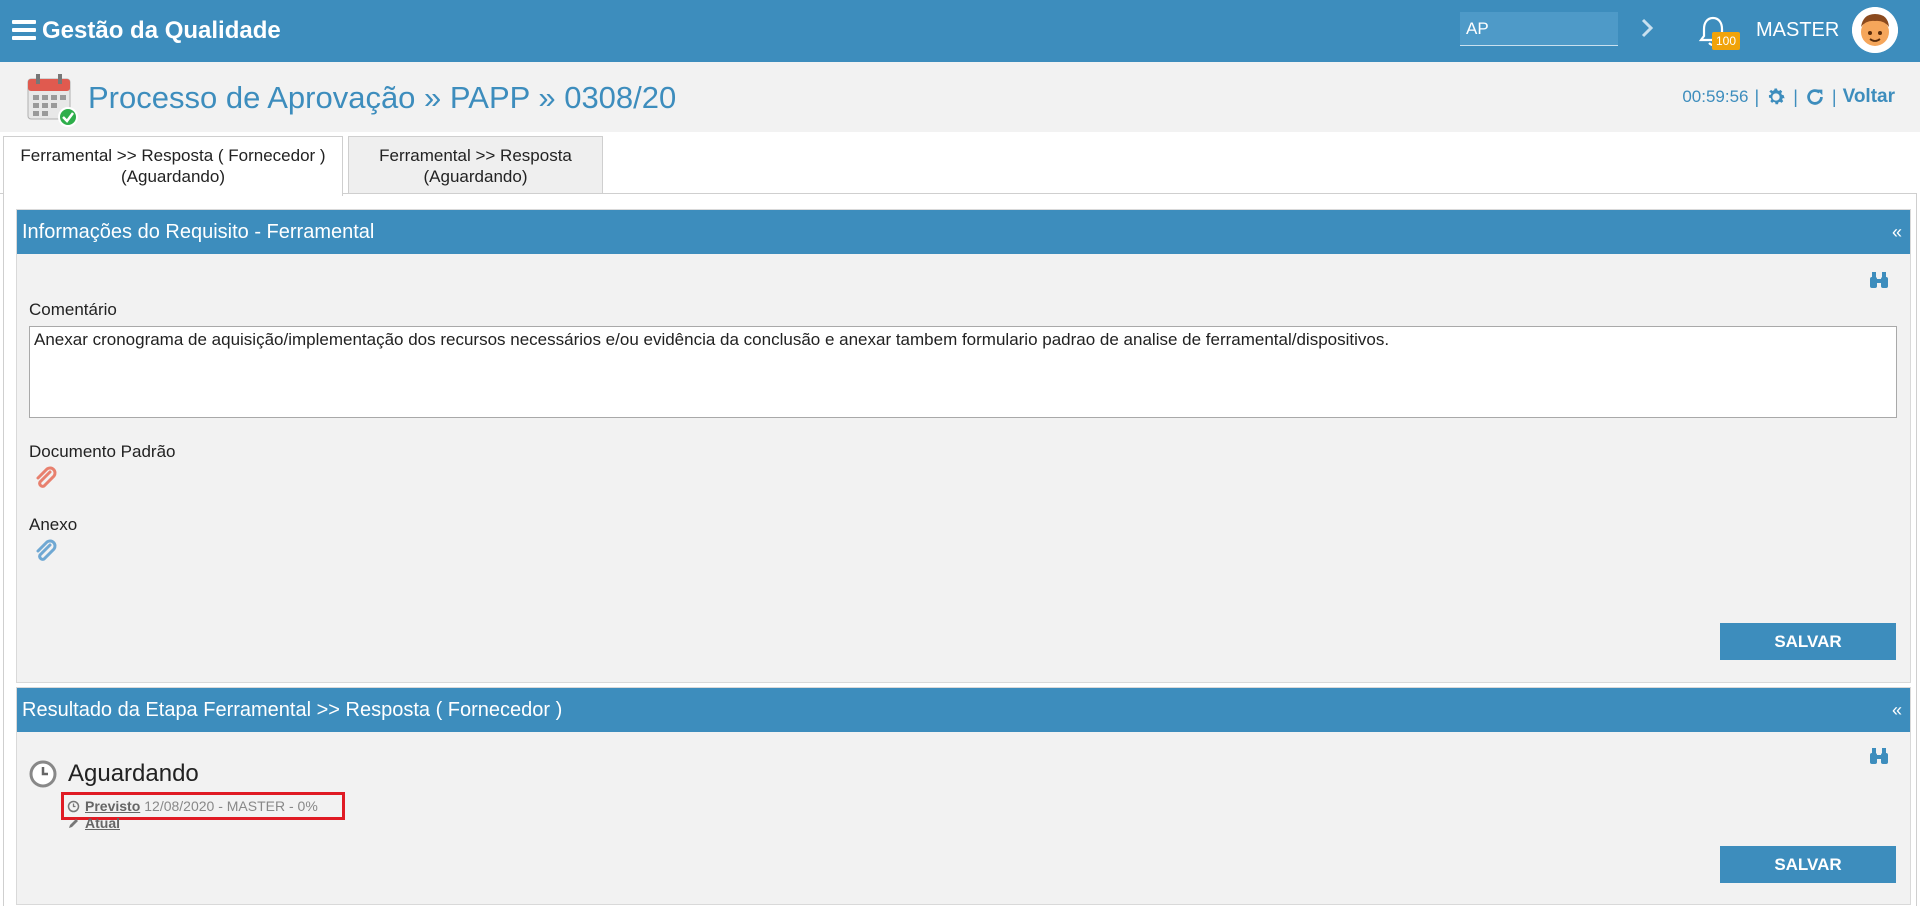  I want to click on gear-icon, so click(1776, 97).